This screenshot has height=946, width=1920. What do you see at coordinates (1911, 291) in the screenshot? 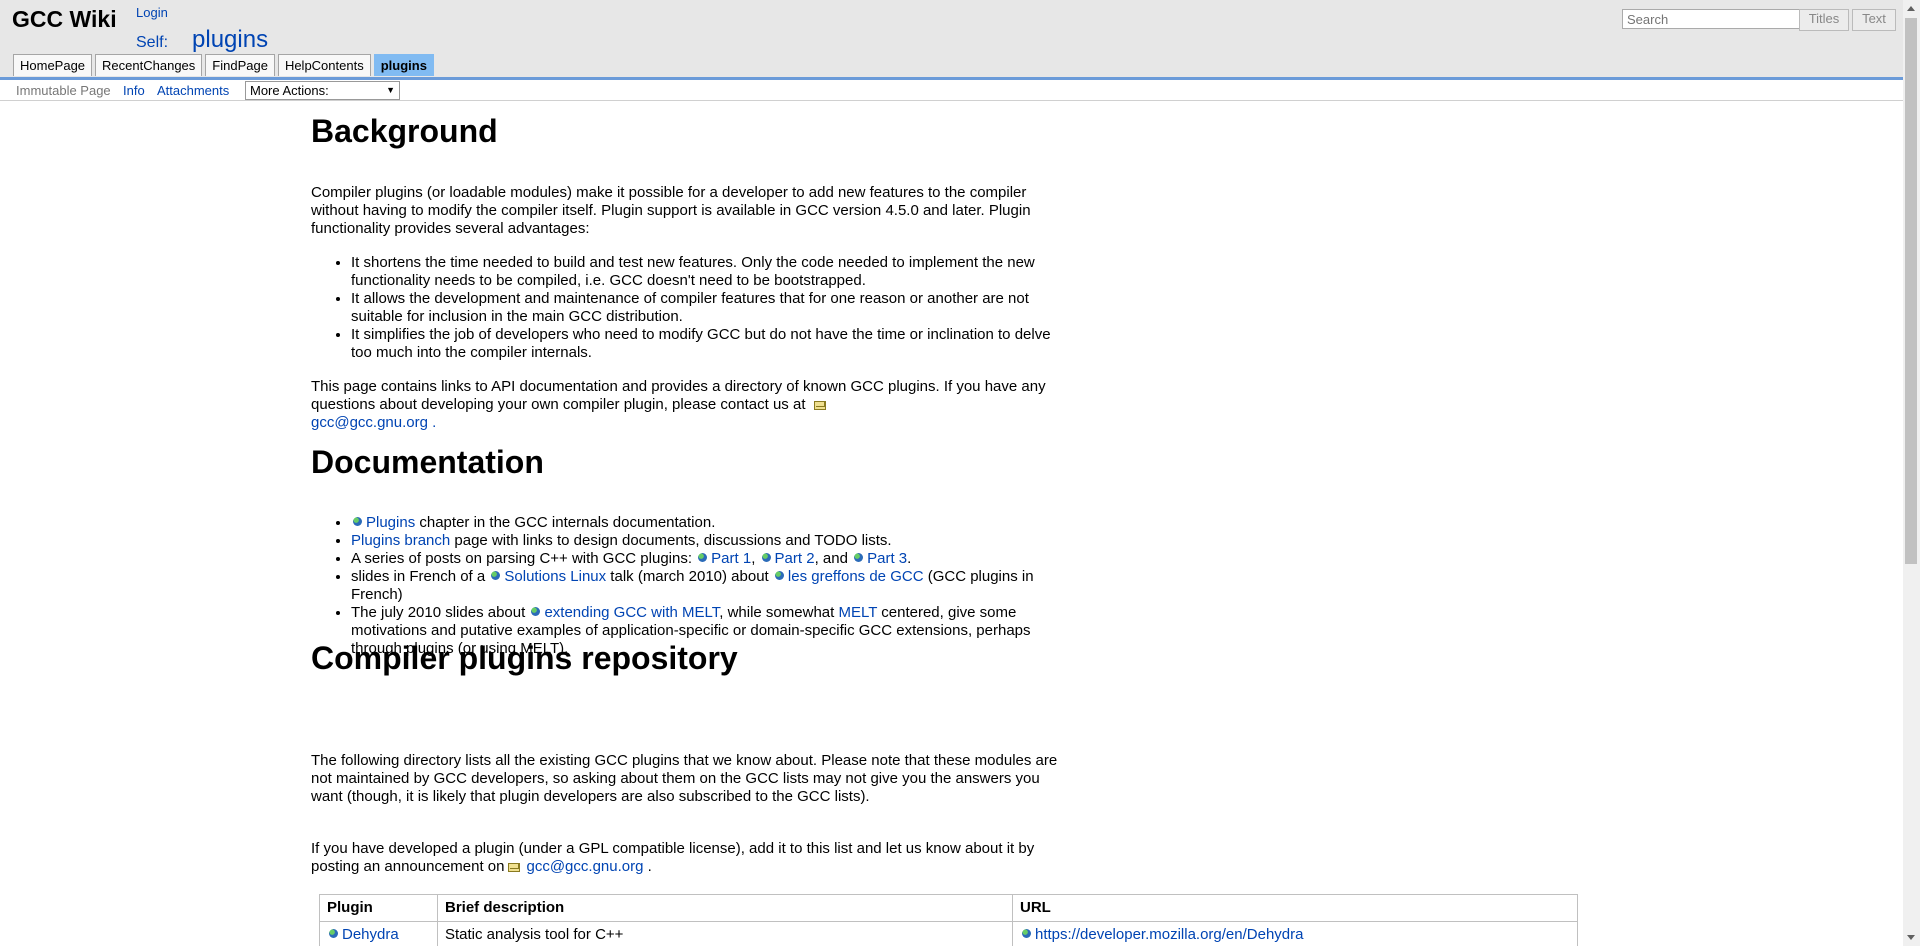
I see `scroll-thumb` at bounding box center [1911, 291].